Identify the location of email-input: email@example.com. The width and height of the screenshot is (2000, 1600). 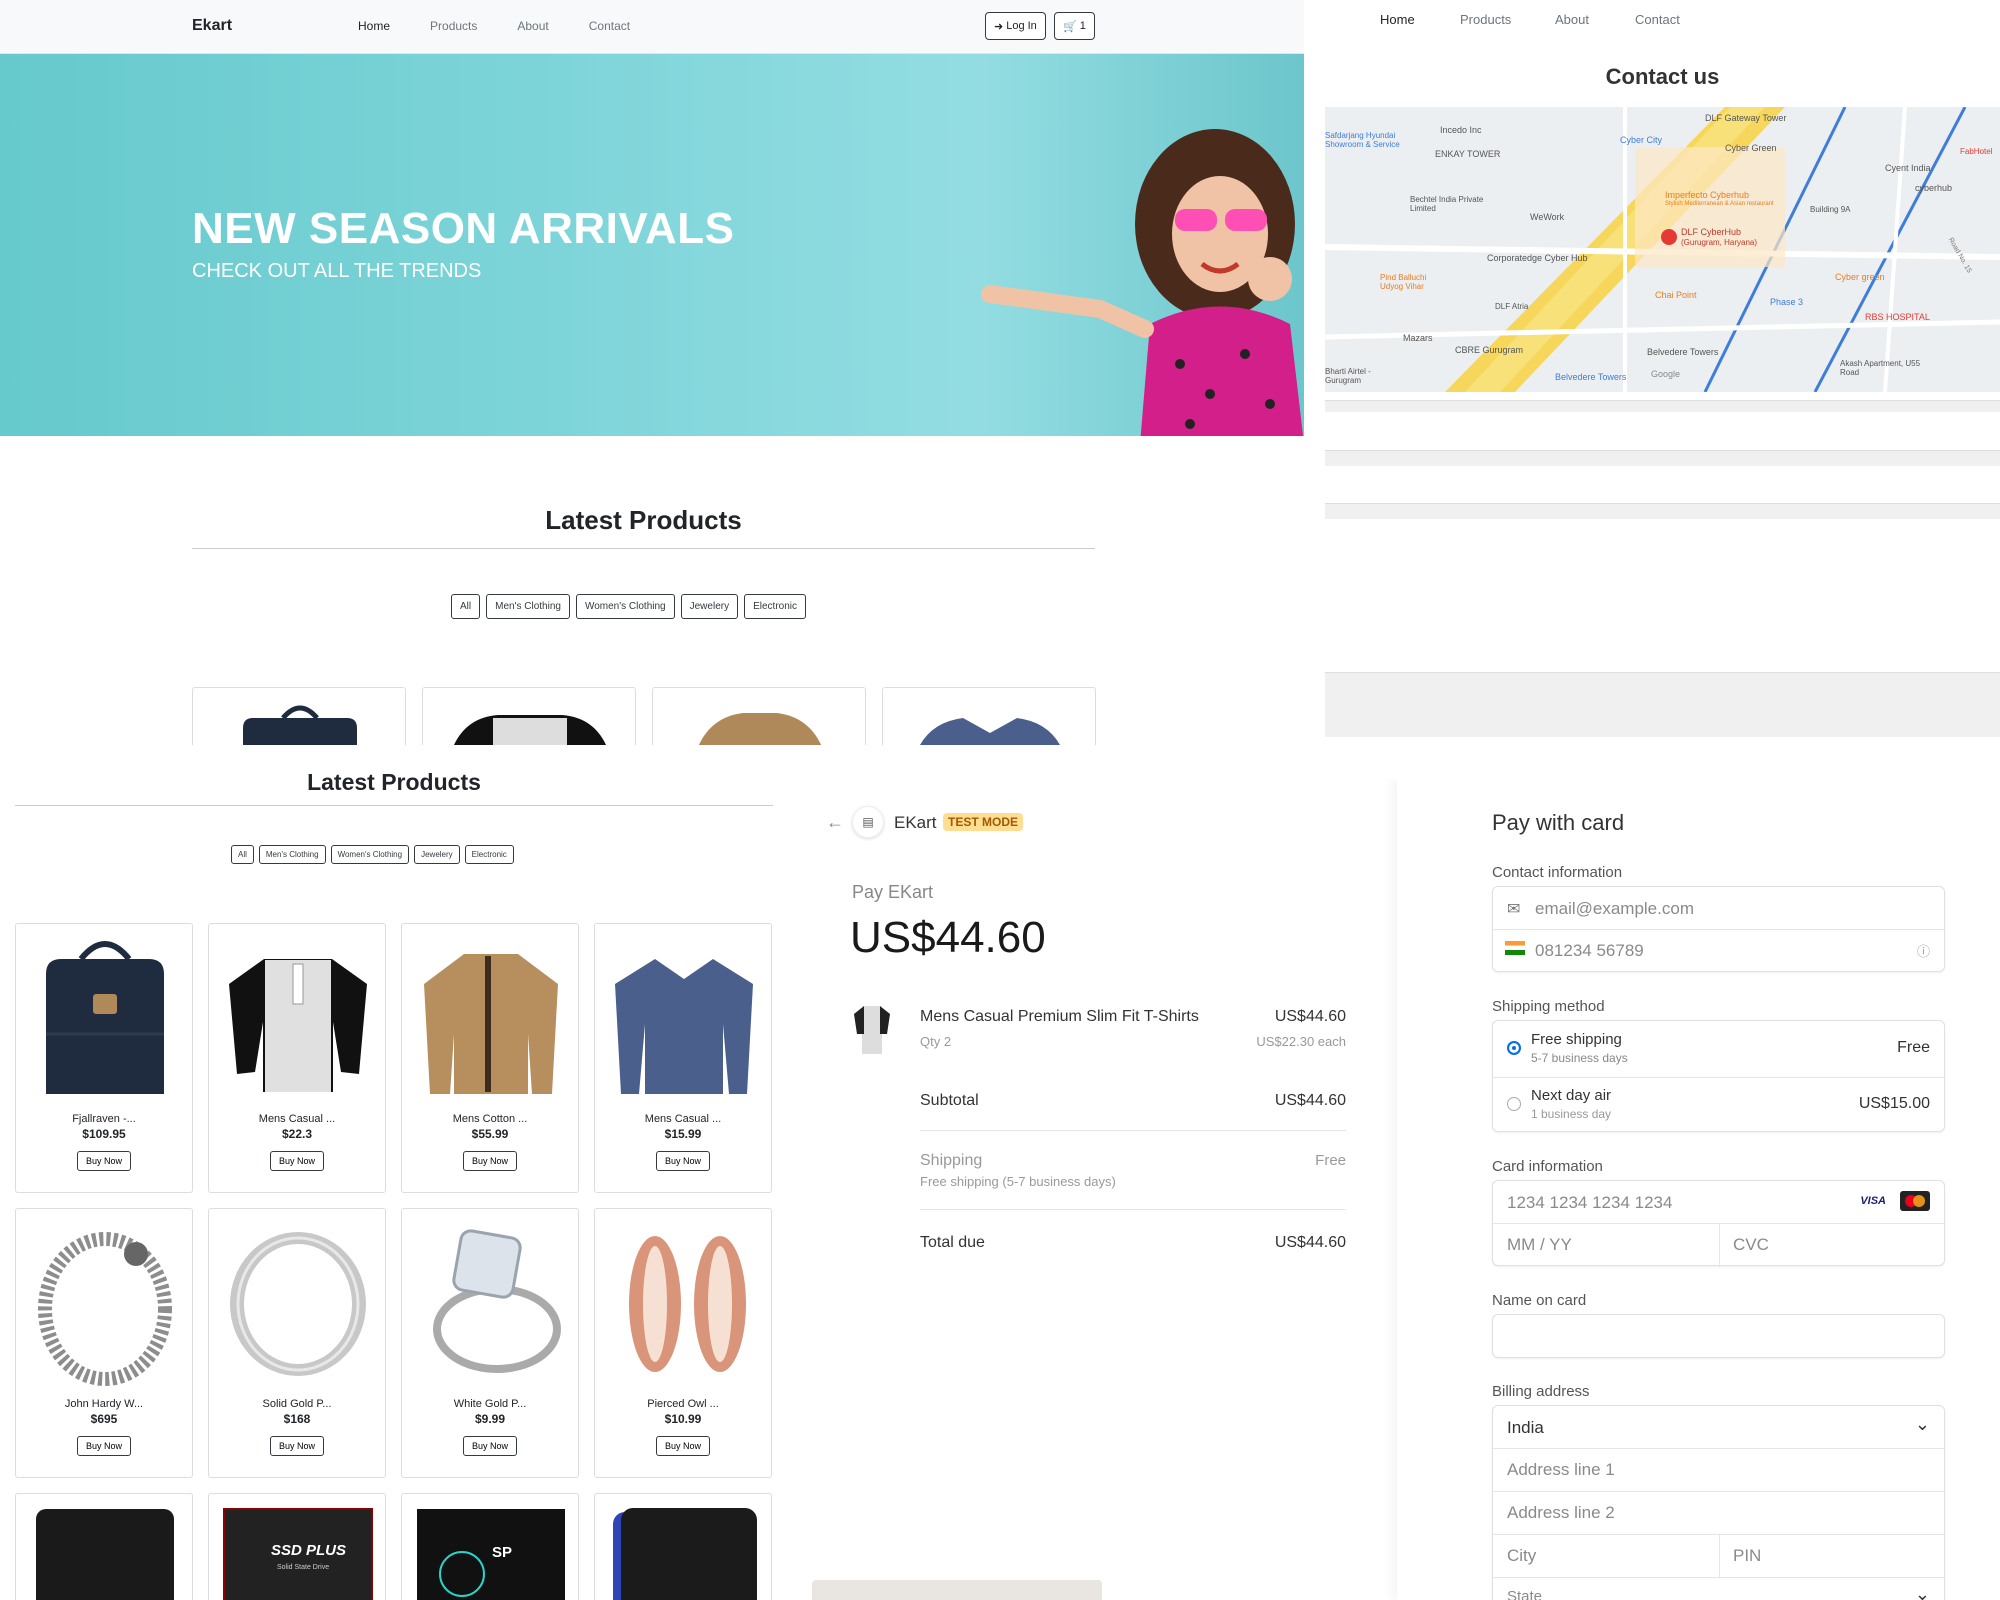
(1614, 909).